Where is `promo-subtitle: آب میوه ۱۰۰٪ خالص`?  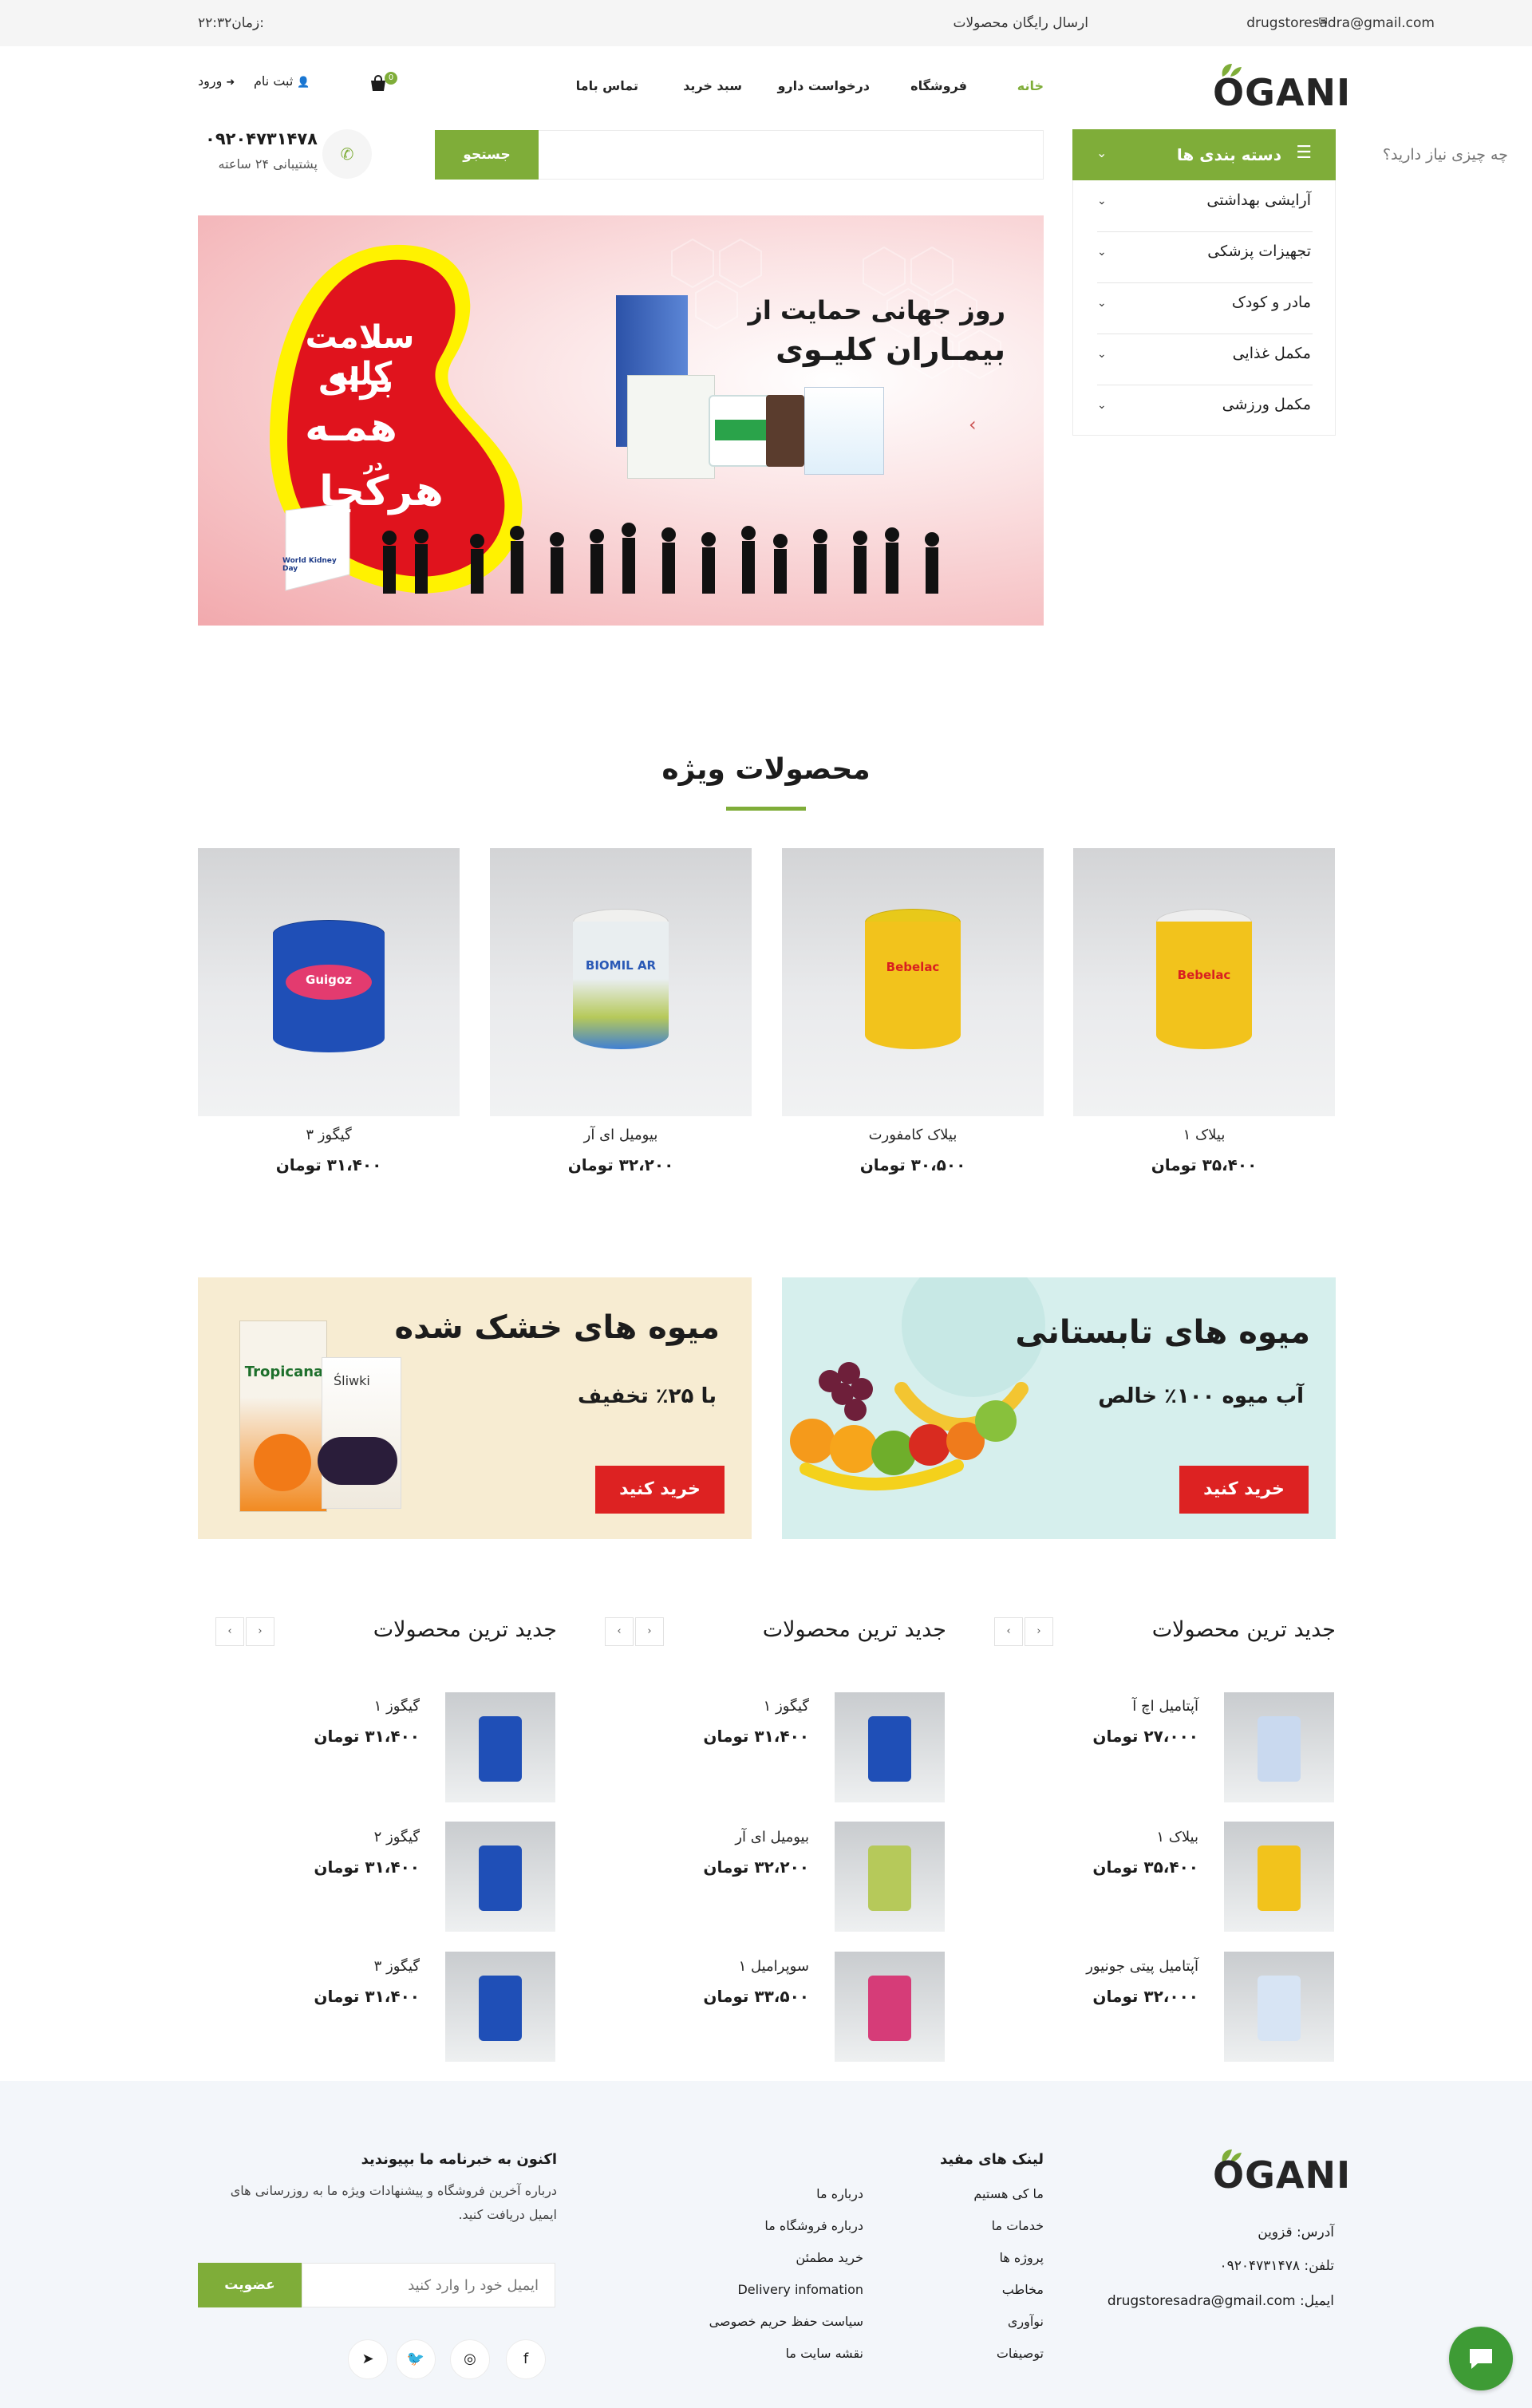 promo-subtitle: آب میوه ۱۰۰٪ خالص is located at coordinates (1201, 1396).